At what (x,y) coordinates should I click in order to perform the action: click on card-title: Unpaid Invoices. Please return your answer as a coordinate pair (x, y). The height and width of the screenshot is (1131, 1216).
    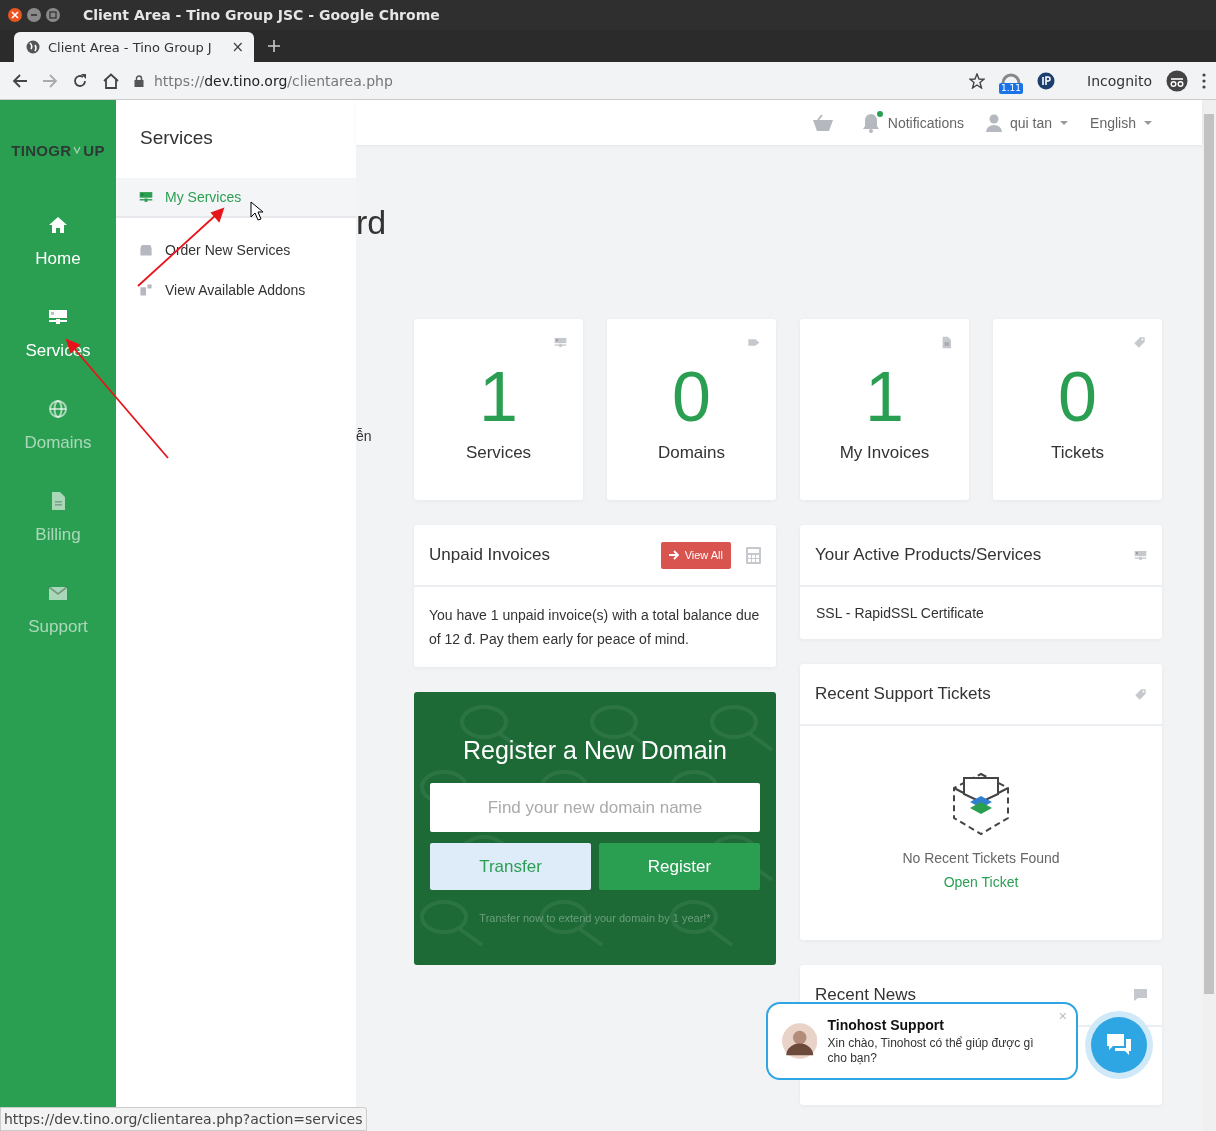
    Looking at the image, I should click on (490, 555).